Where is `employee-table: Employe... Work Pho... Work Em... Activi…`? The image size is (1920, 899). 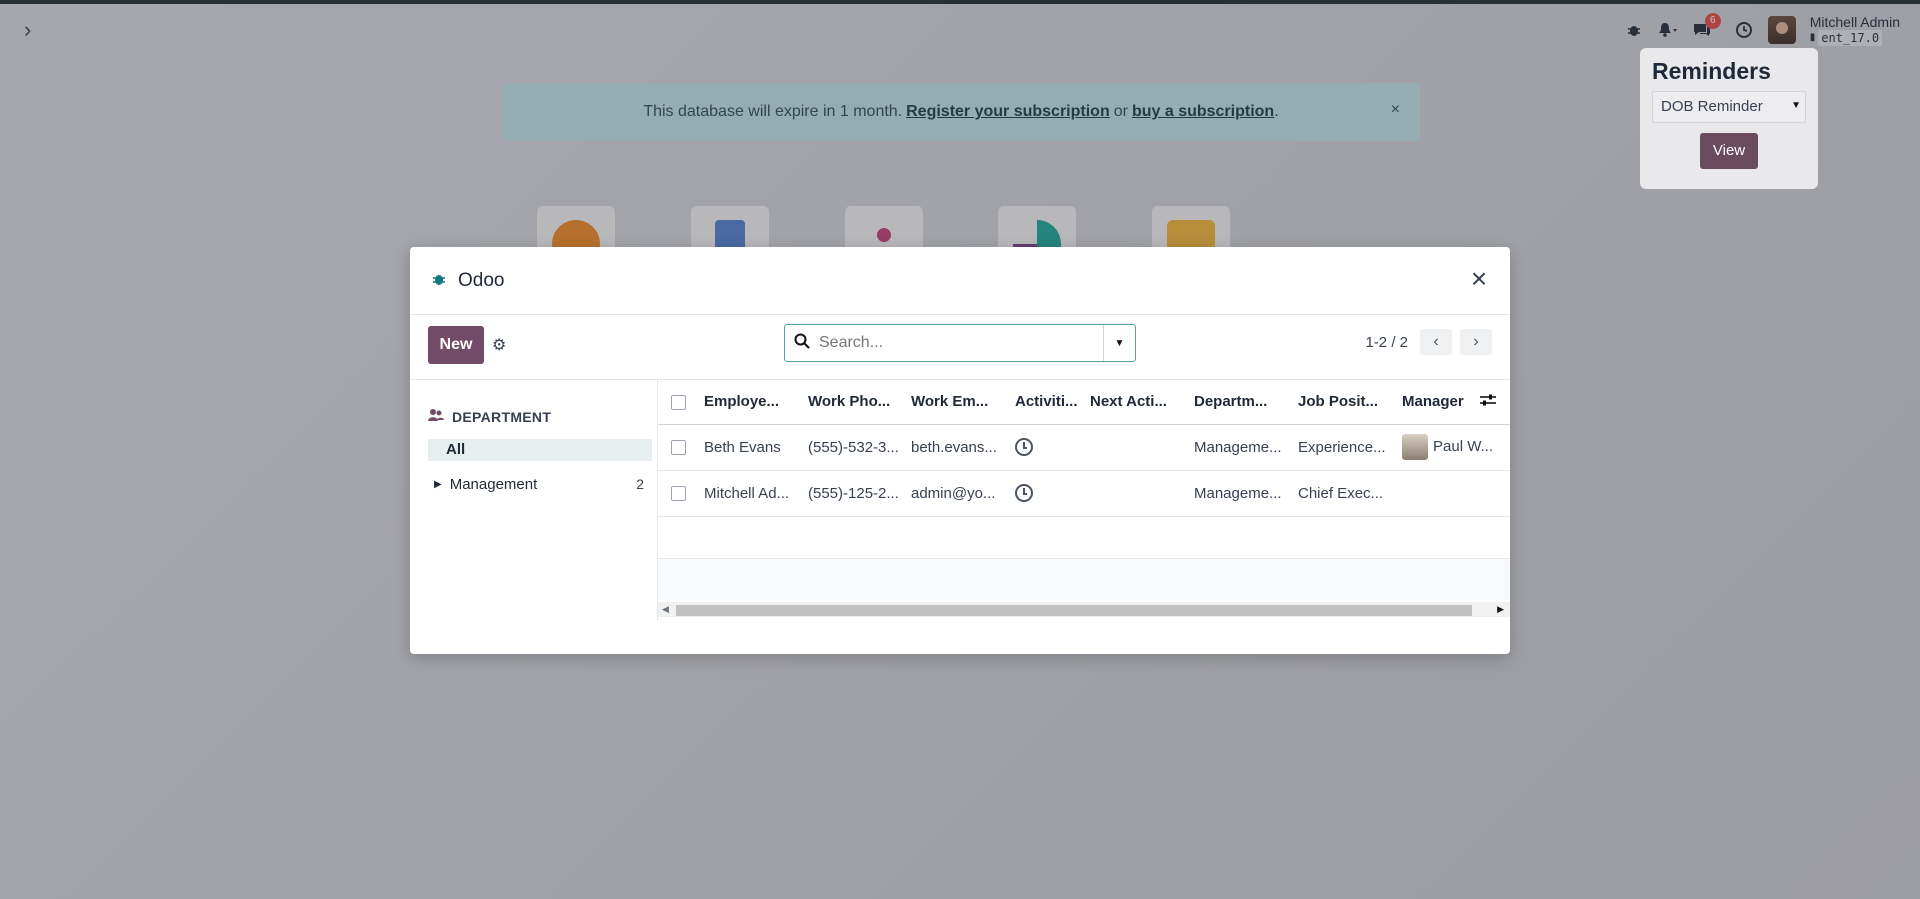
employee-table: Employe... Work Pho... Work Em... Activi… is located at coordinates (1084, 448).